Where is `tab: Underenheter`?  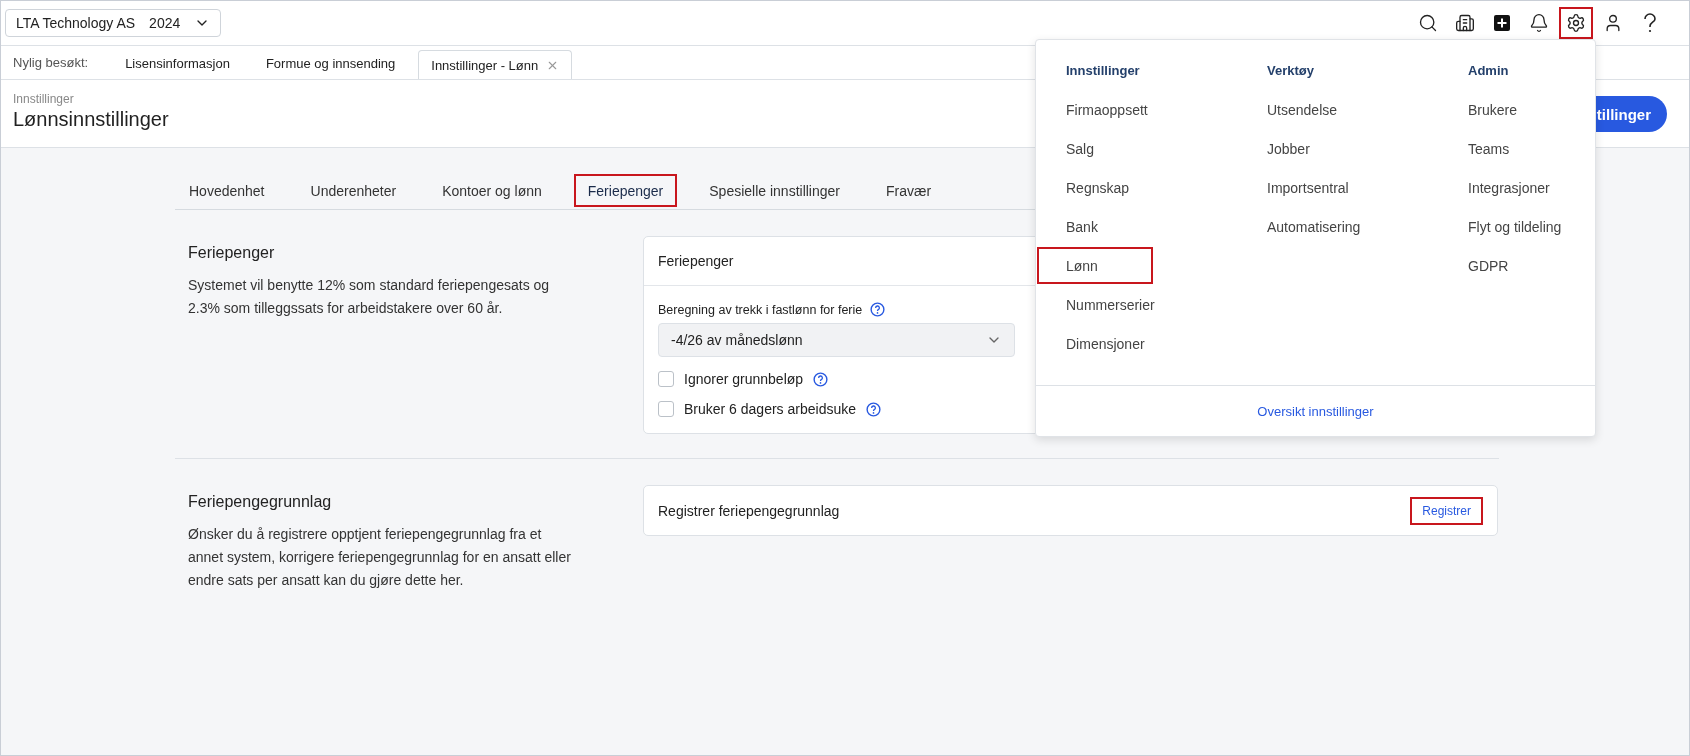 tab: Underenheter is located at coordinates (353, 190).